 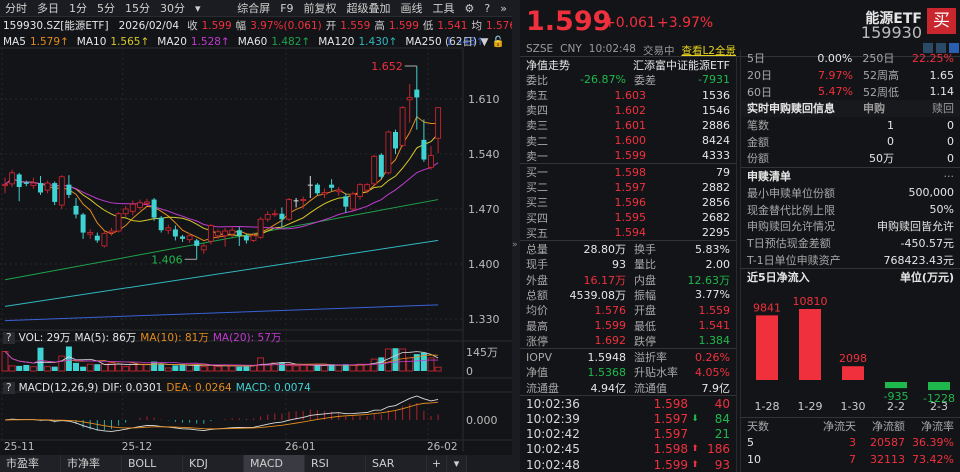 I want to click on order-book-row: 买四 1.595 2682, so click(x=628, y=217).